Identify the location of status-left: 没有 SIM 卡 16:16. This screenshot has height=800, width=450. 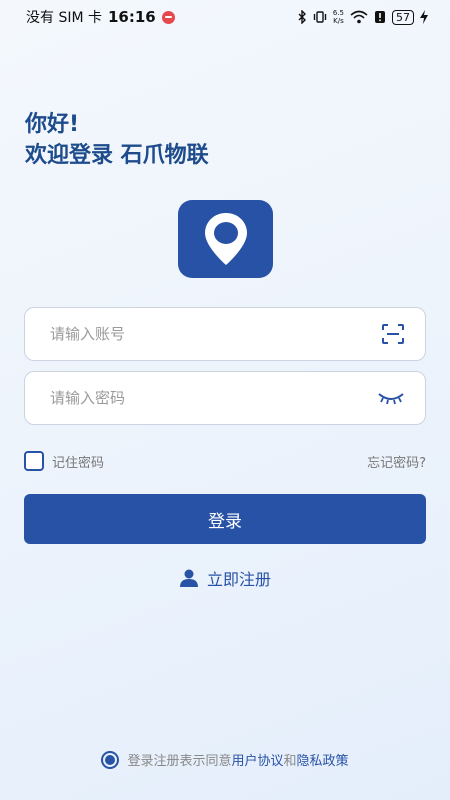
(100, 17).